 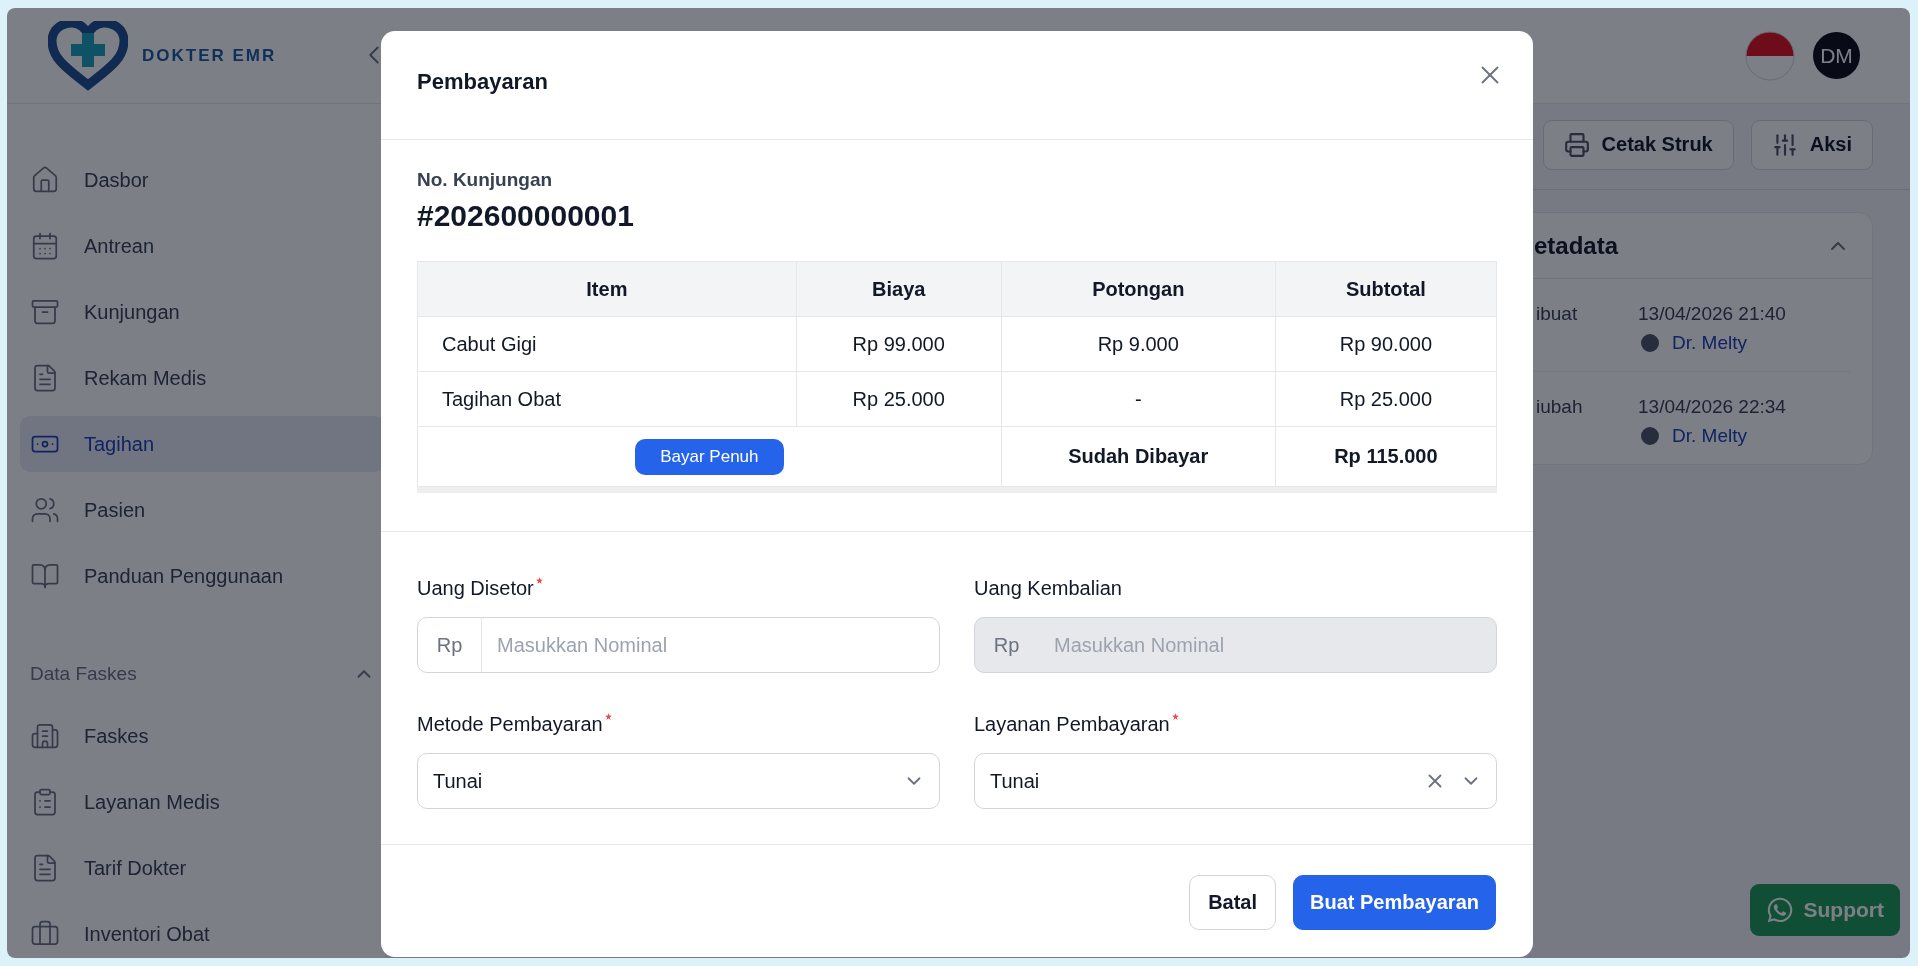 What do you see at coordinates (899, 344) in the screenshot?
I see `table-cell: Rp 99.000` at bounding box center [899, 344].